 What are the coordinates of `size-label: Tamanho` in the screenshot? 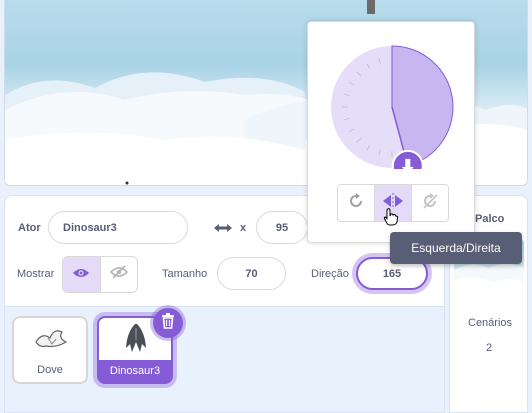 It's located at (185, 274).